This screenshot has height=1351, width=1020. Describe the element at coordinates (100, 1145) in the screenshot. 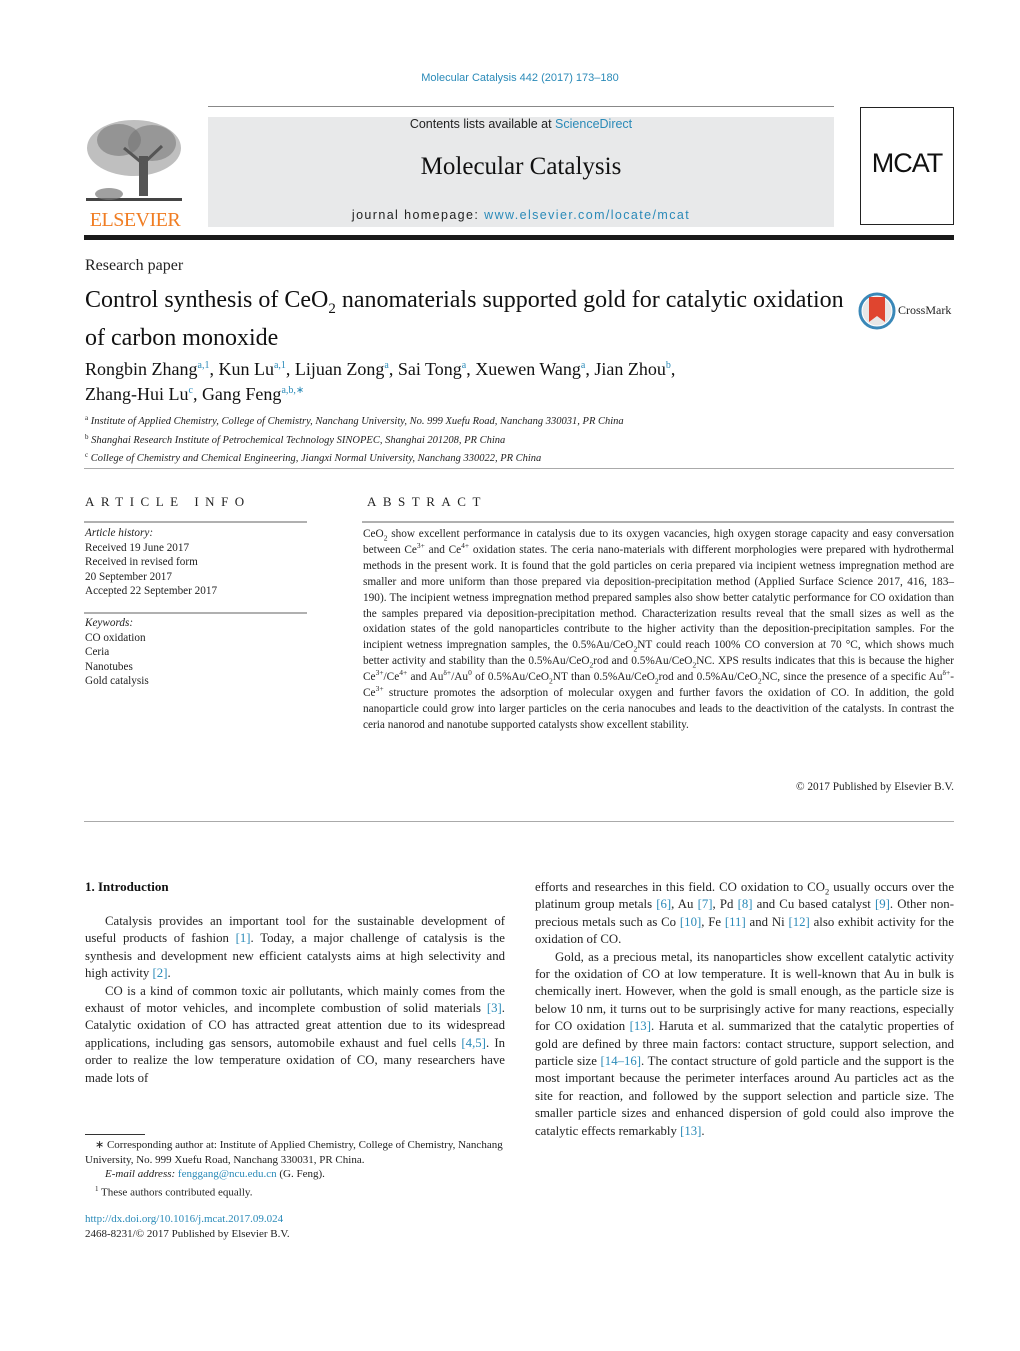

I see `footnote-mark: ∗` at that location.